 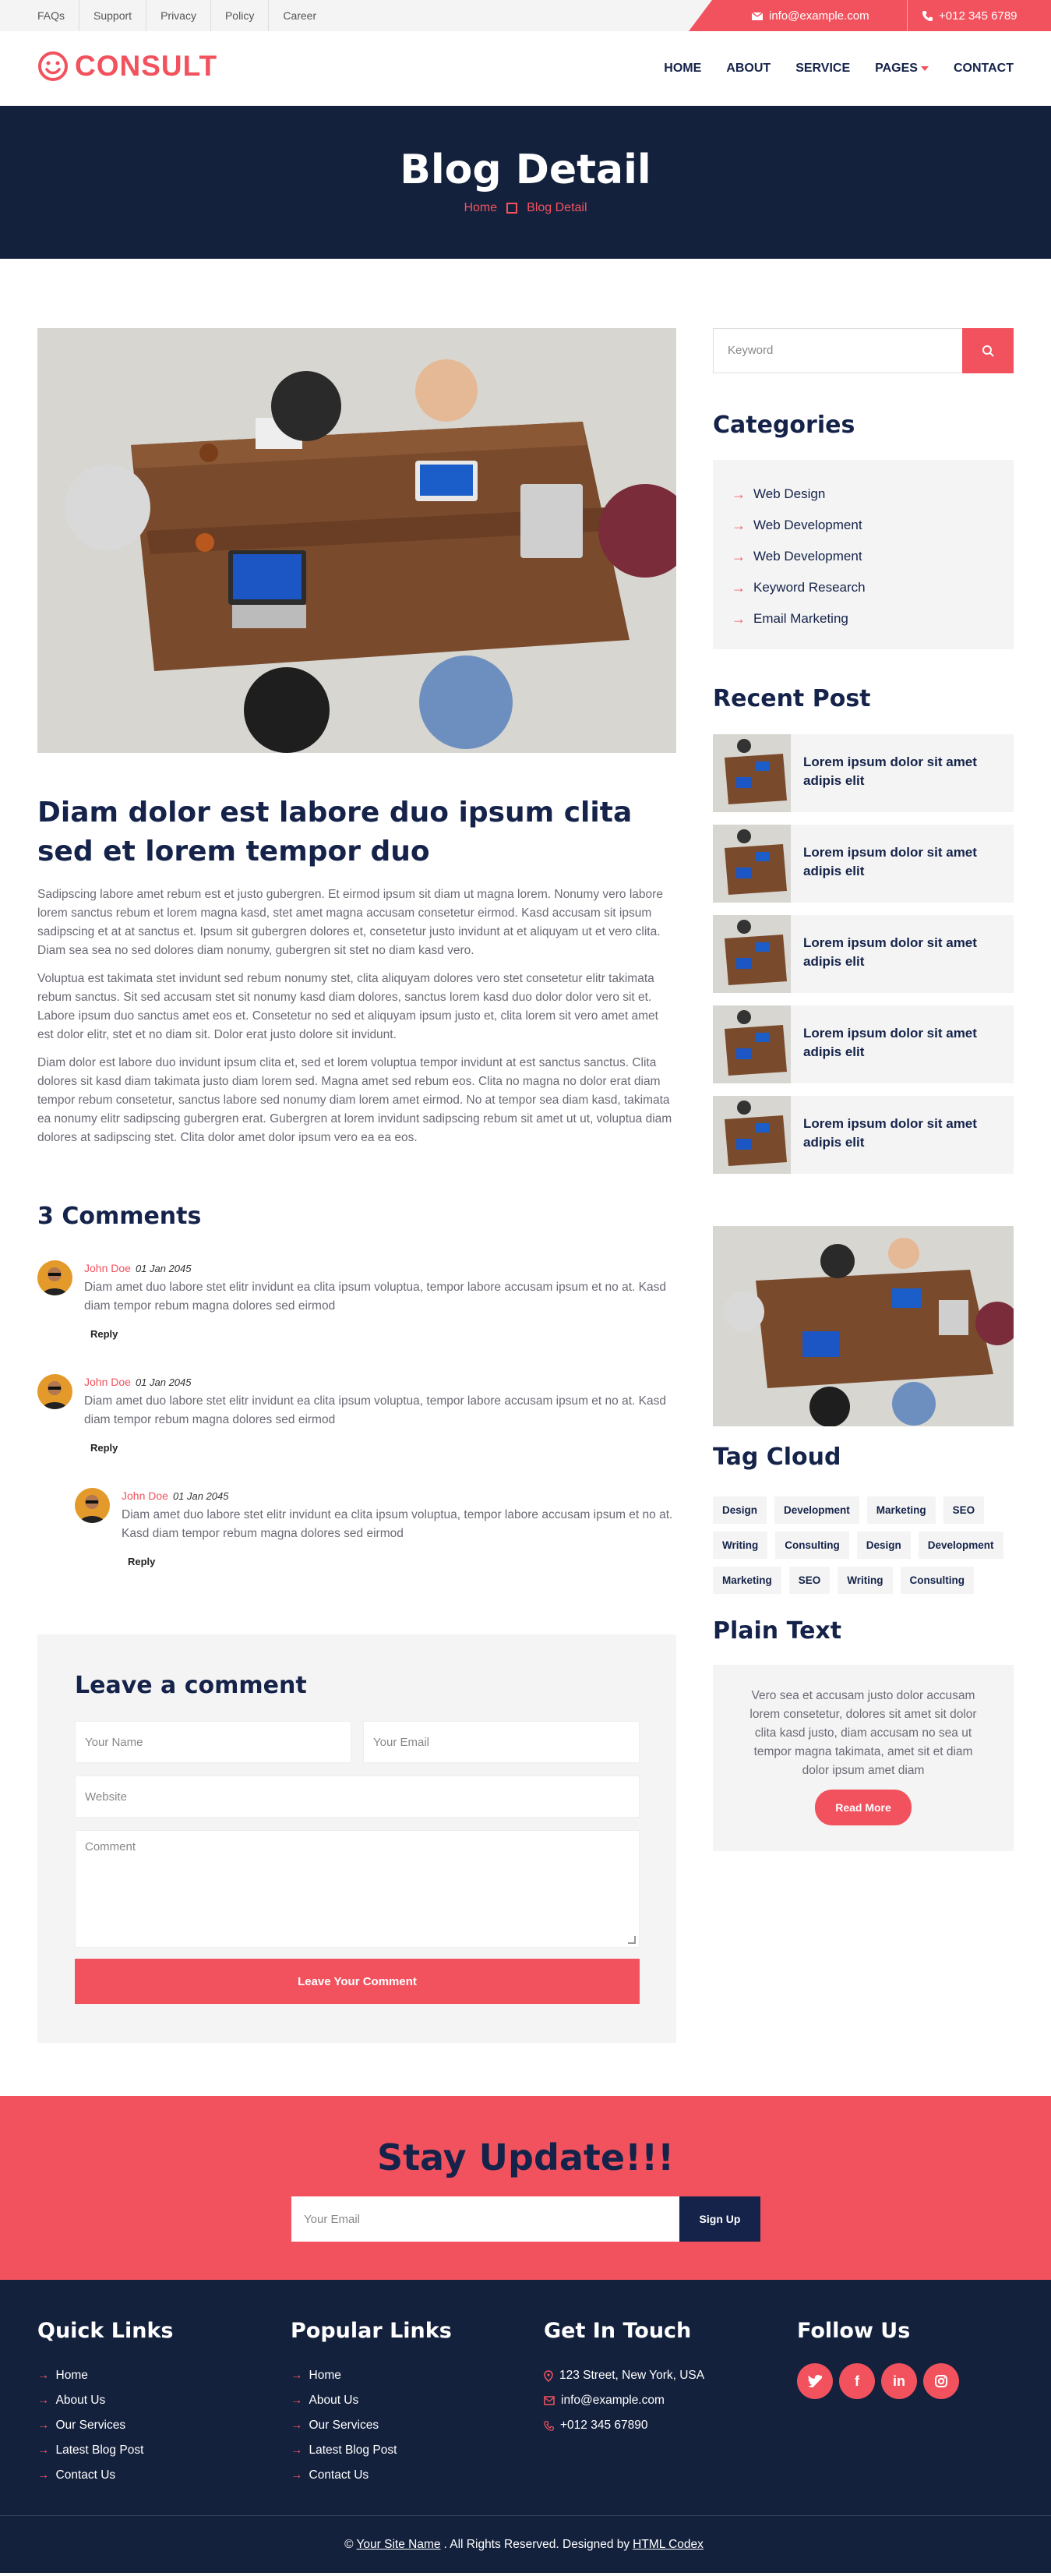 I want to click on comment-date: 01 Jan 2045, so click(x=163, y=1382).